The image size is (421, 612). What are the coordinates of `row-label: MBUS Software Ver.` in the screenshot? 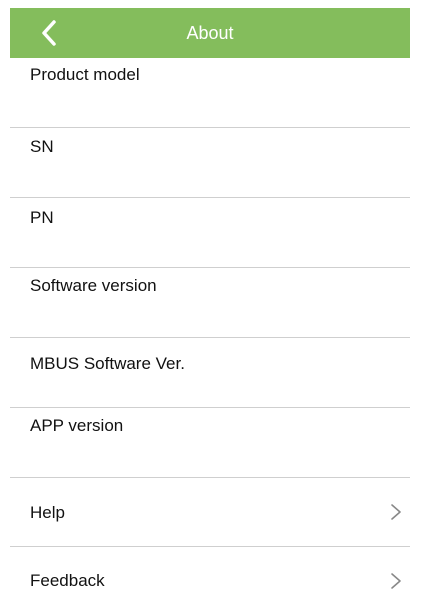 It's located at (107, 363).